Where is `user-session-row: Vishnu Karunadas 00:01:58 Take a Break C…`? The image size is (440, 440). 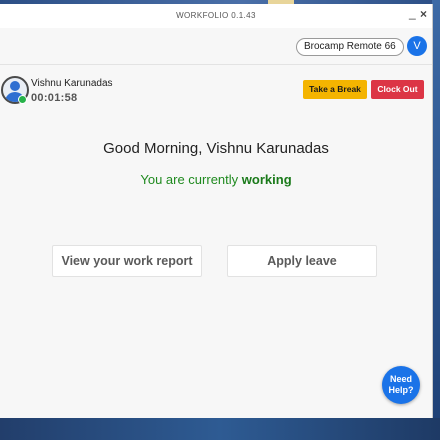 user-session-row: Vishnu Karunadas 00:01:58 Take a Break C… is located at coordinates (216, 89).